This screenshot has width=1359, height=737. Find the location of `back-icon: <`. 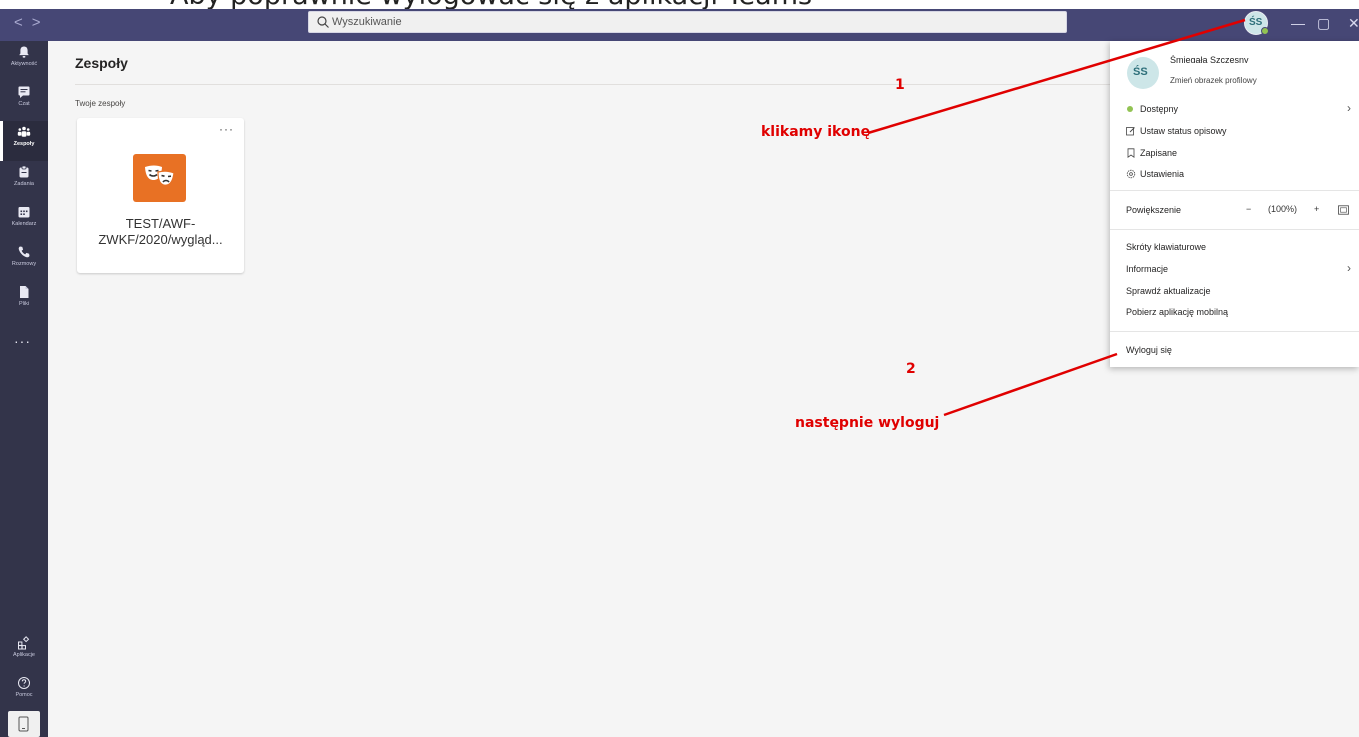

back-icon: < is located at coordinates (23, 22).